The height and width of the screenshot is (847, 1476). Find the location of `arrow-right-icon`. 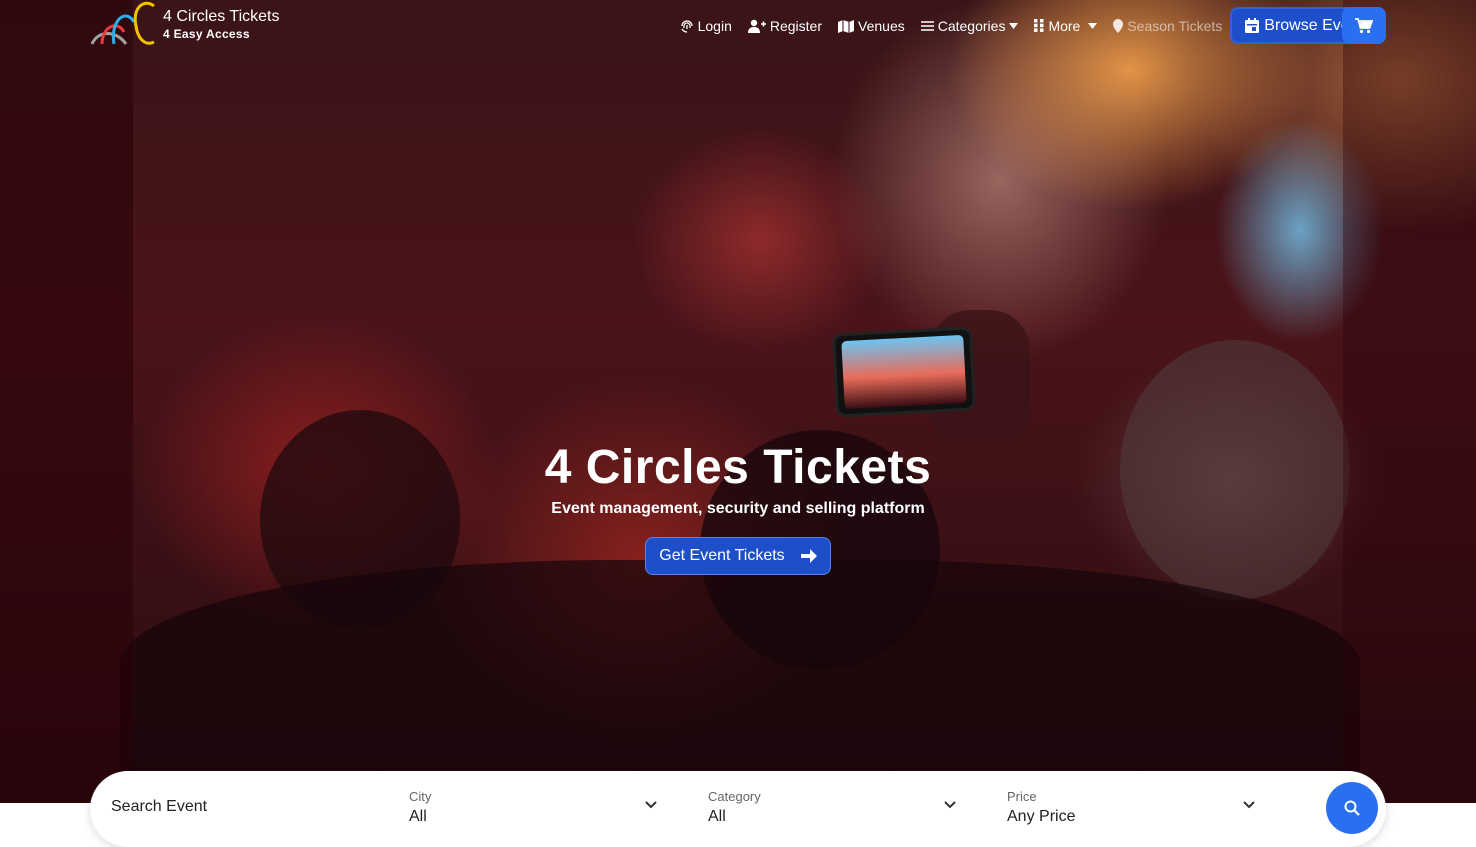

arrow-right-icon is located at coordinates (808, 556).